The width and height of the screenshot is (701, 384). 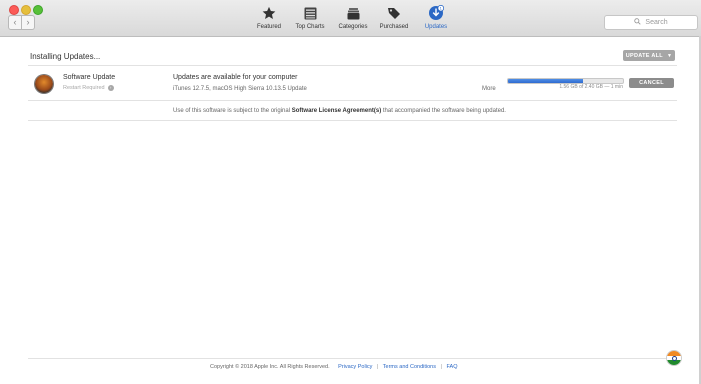 What do you see at coordinates (353, 13) in the screenshot?
I see `stack-icon` at bounding box center [353, 13].